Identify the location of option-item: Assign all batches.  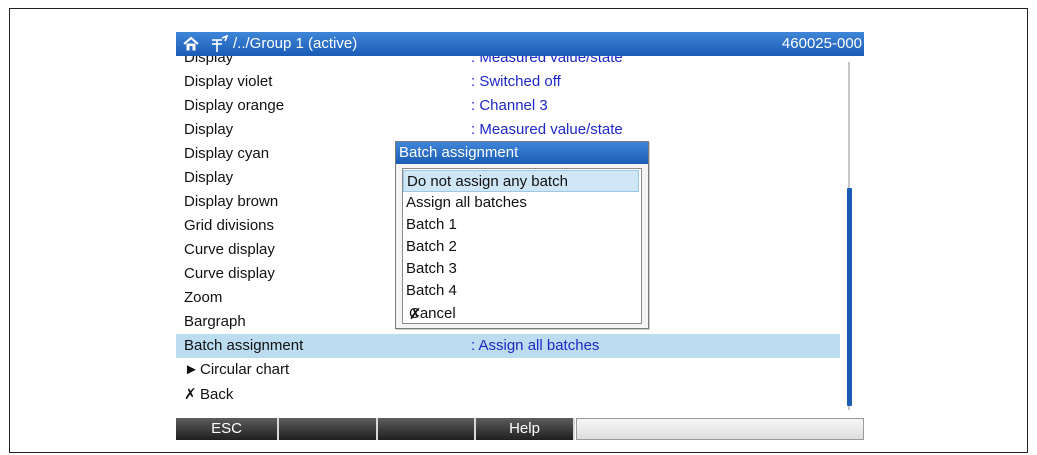
(521, 203).